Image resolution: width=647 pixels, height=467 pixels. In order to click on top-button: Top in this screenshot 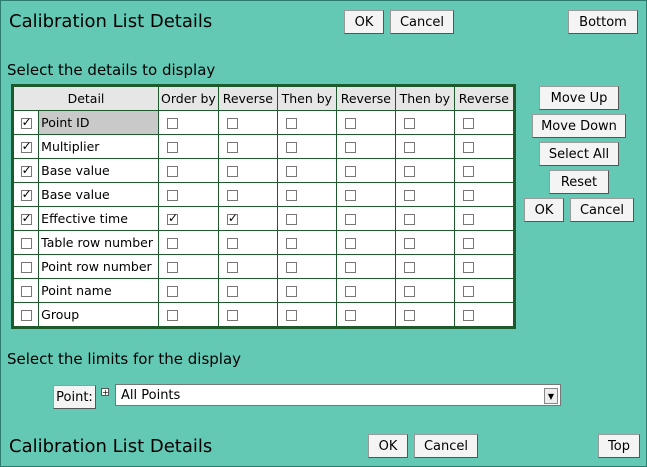, I will do `click(619, 446)`.